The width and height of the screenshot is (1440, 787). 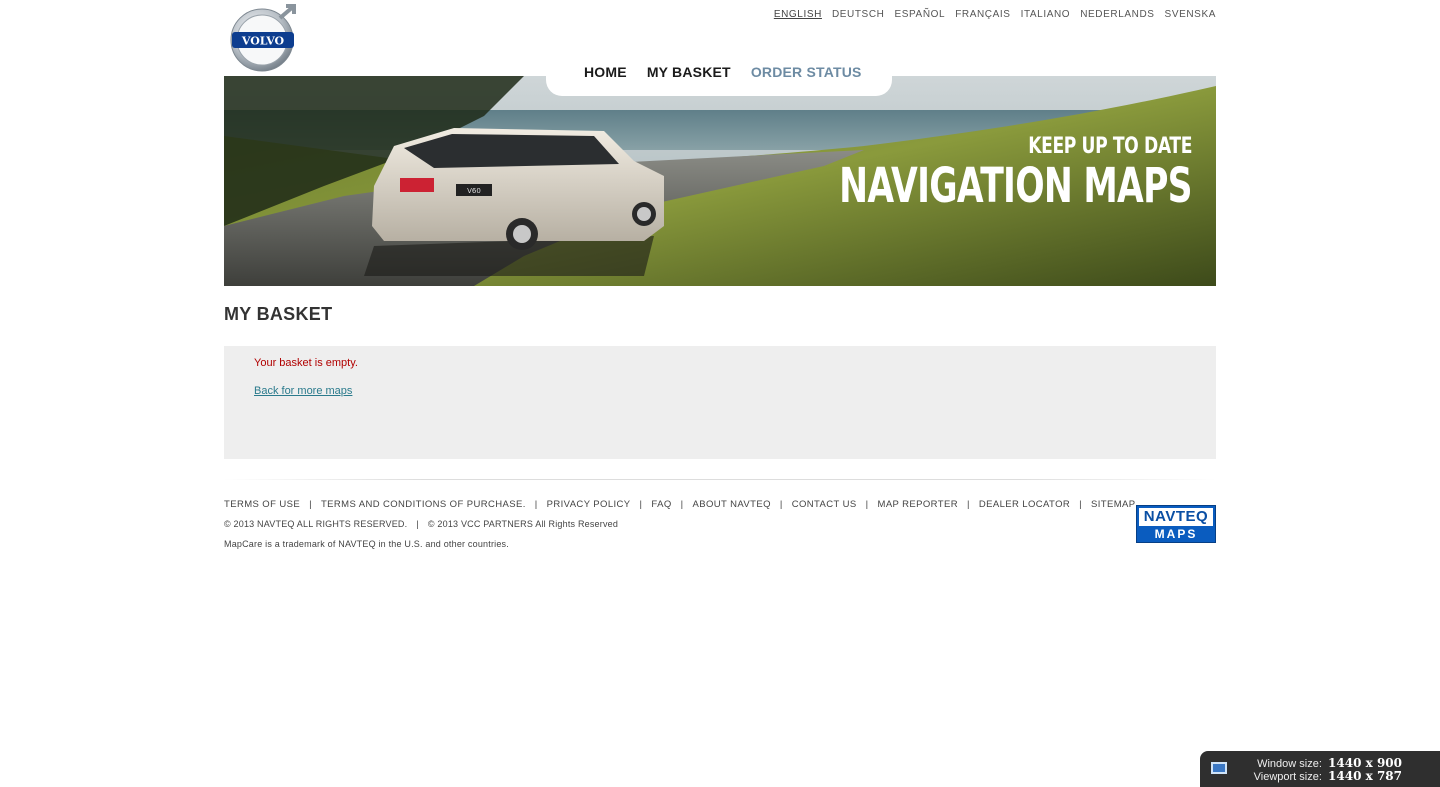 I want to click on logo-text: VOLVO, so click(x=263, y=41).